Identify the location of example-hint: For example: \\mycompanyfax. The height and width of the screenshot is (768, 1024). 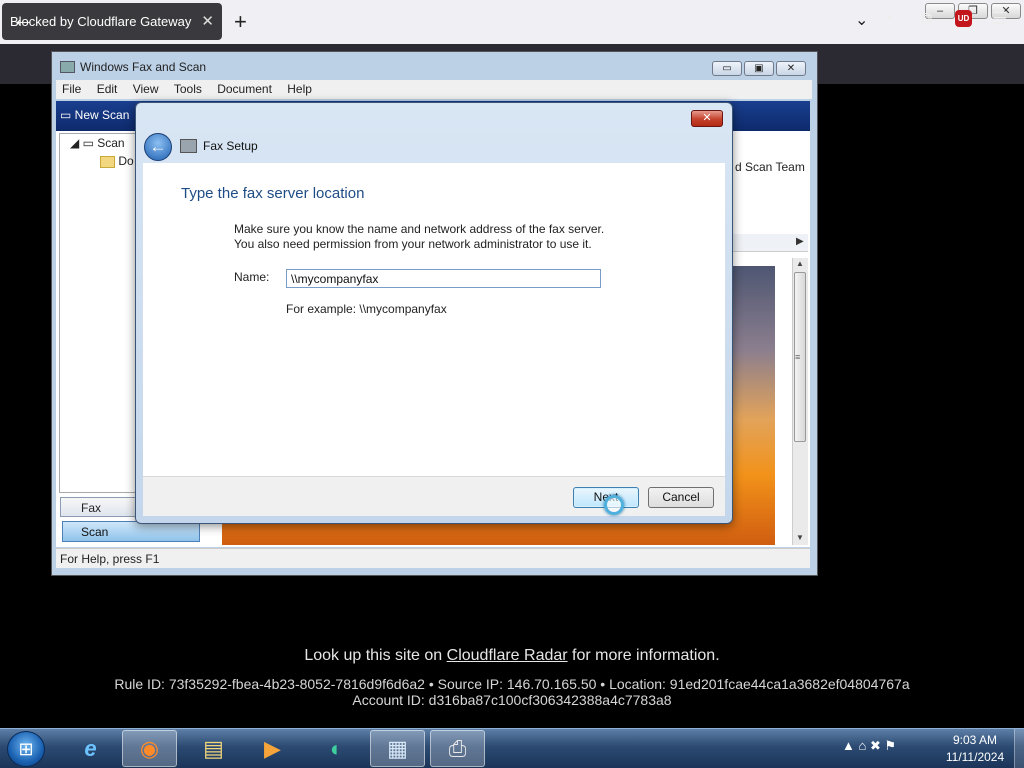
(366, 309).